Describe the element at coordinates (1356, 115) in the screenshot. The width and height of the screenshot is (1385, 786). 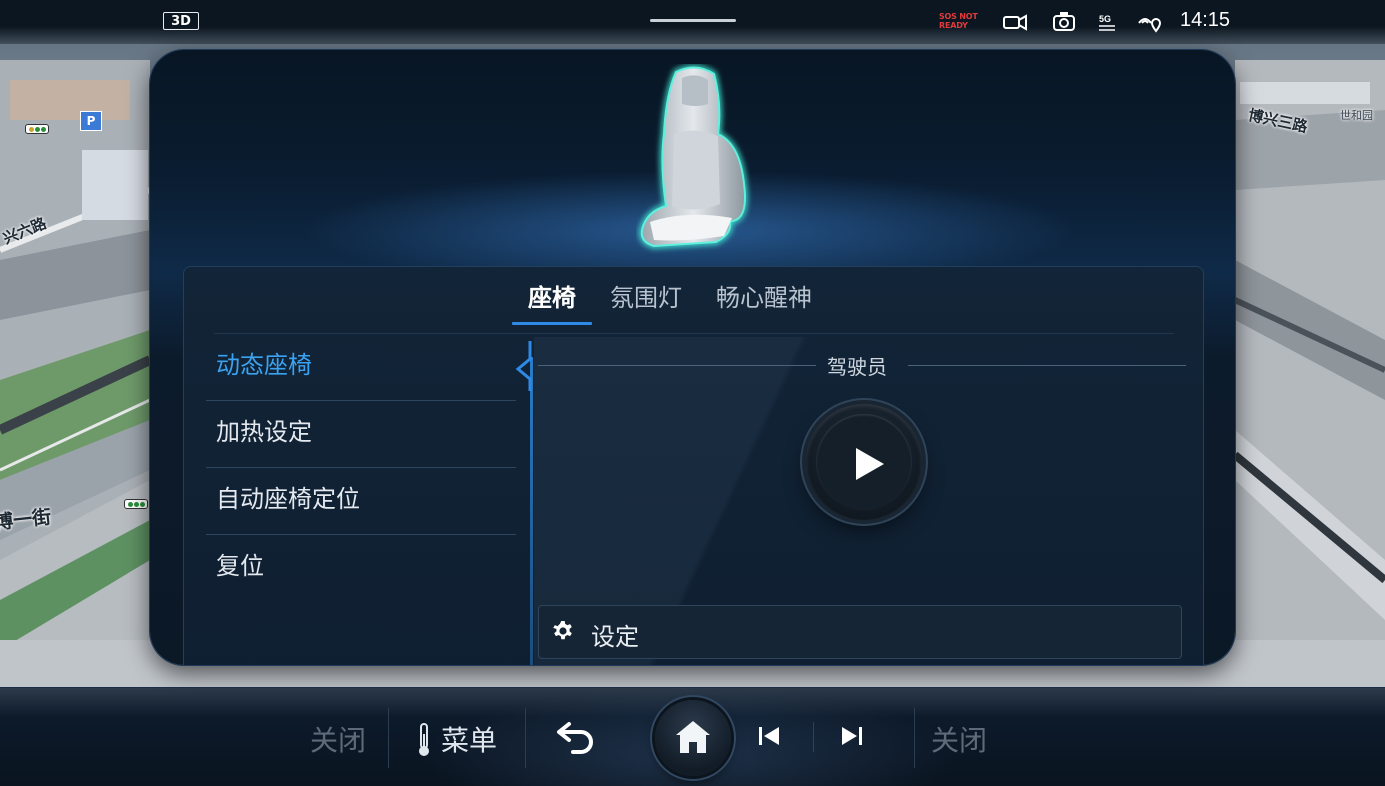
I see `map-place-label: 世和园` at that location.